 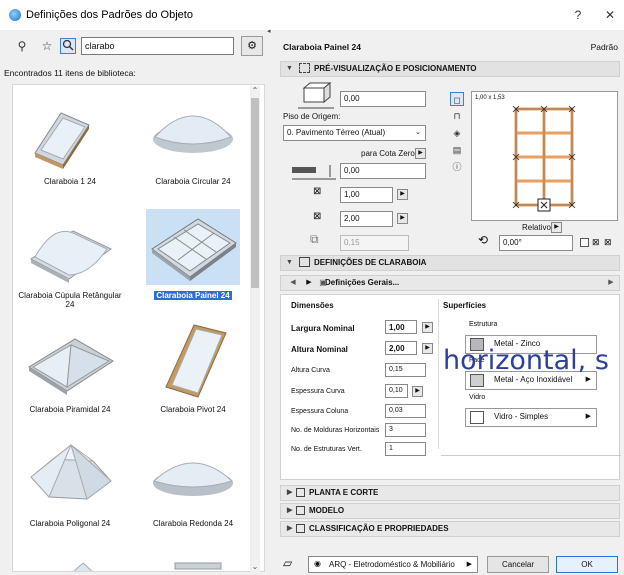 What do you see at coordinates (596, 242) in the screenshot?
I see `mirror-x-icon: ⊠` at bounding box center [596, 242].